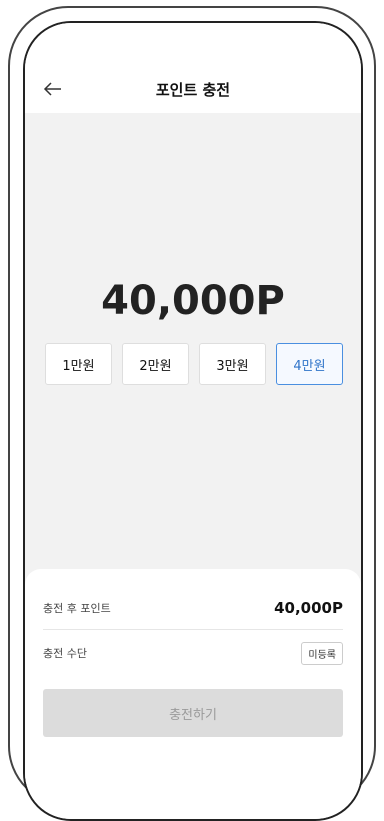 The image size is (384, 821). I want to click on charge-button: 충전하기, so click(193, 713).